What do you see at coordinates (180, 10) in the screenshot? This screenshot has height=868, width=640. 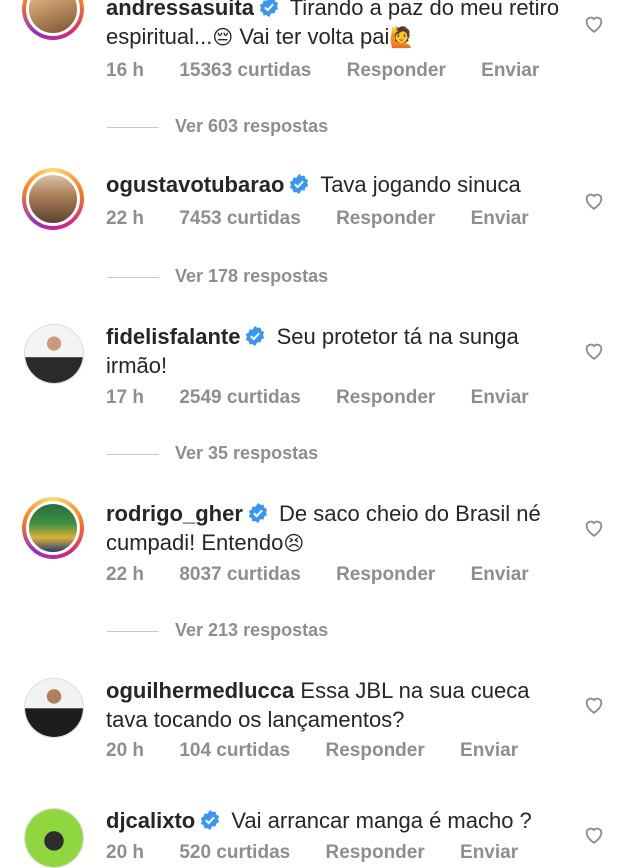 I see `comment-username: andressasuita` at bounding box center [180, 10].